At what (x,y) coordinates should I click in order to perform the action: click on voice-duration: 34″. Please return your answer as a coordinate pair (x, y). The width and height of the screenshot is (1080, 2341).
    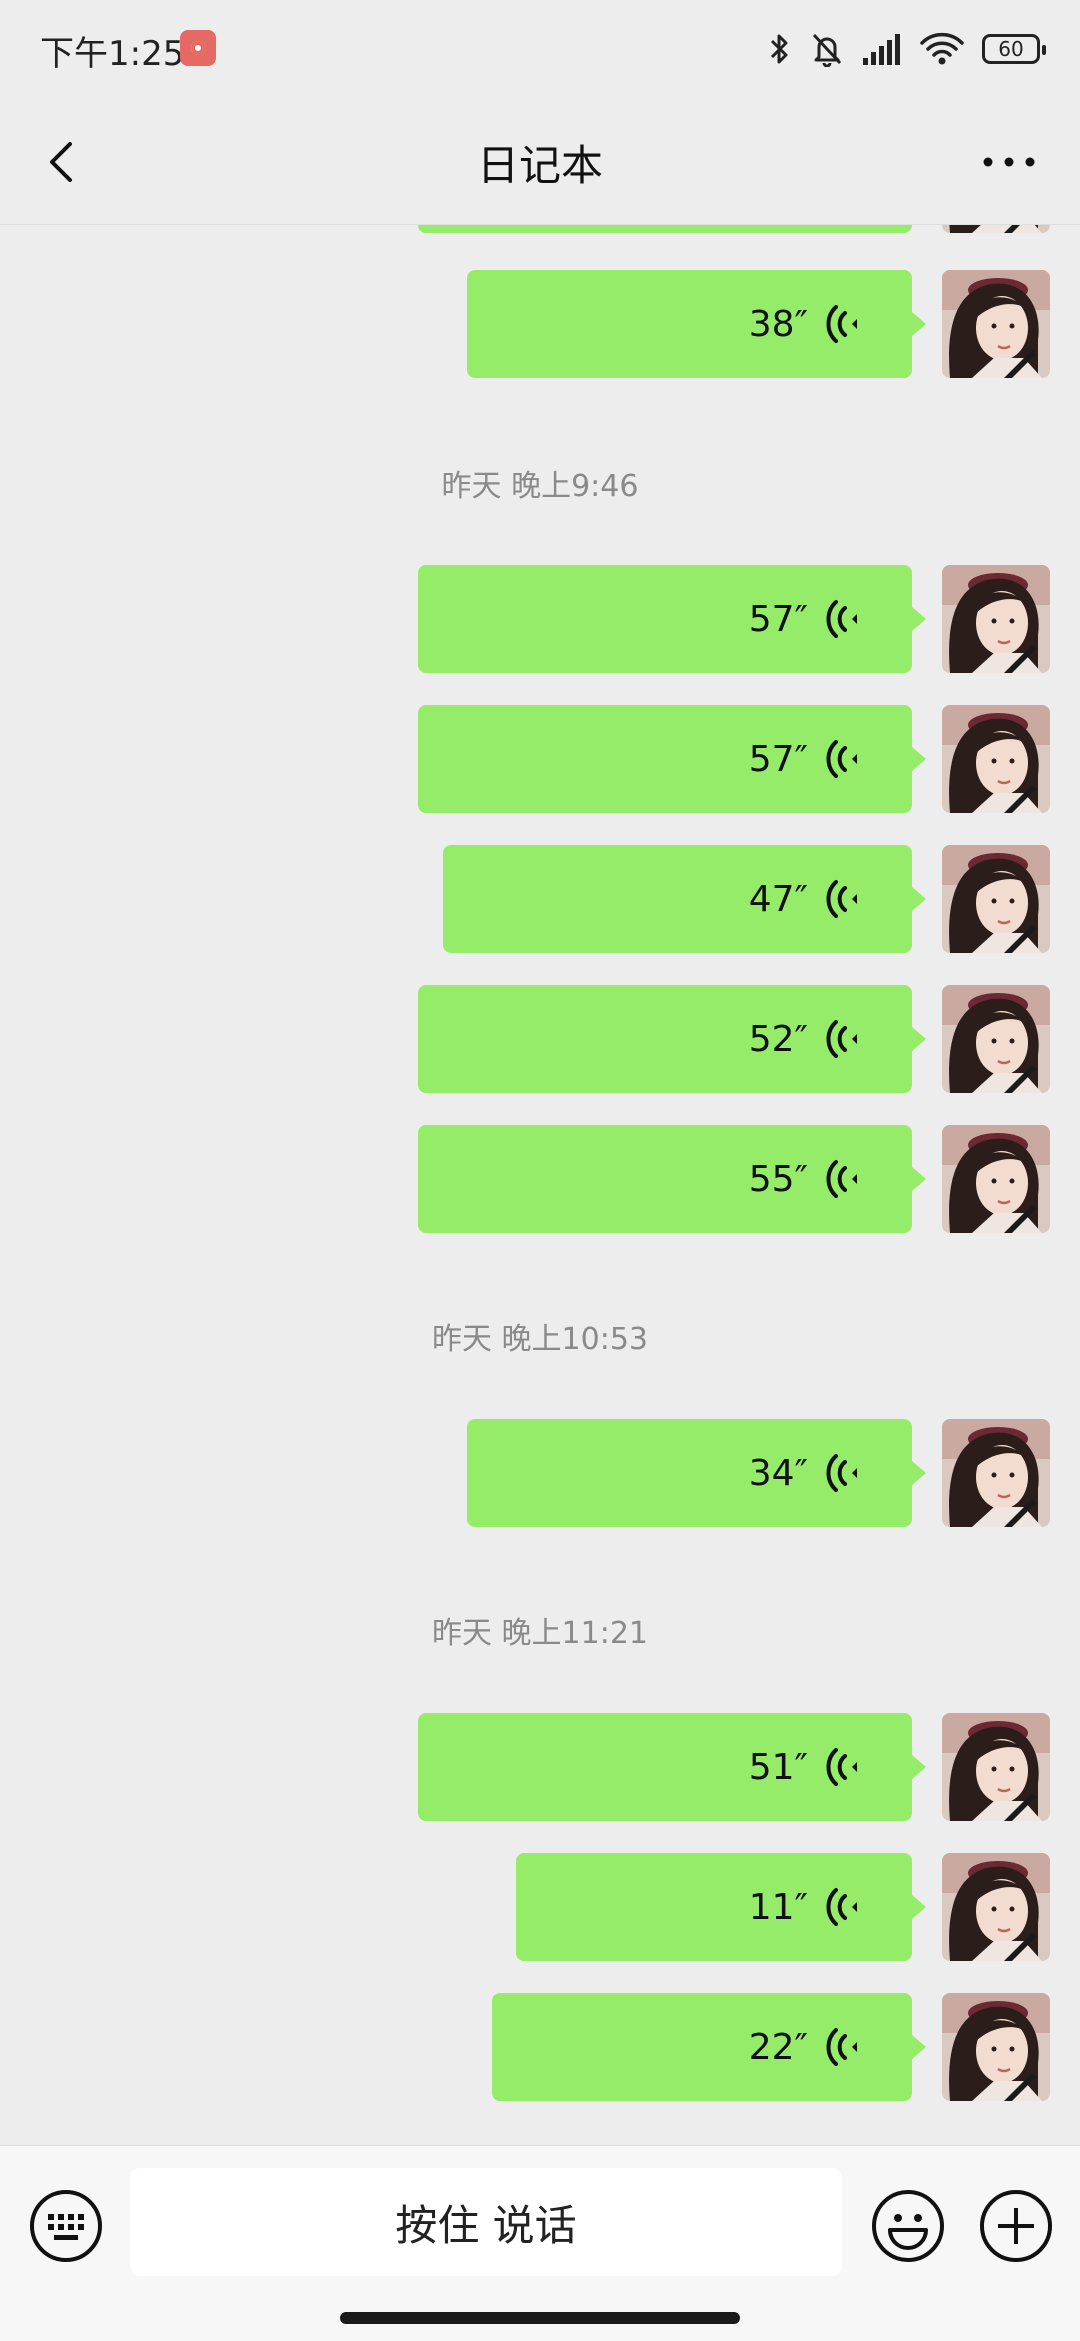
    Looking at the image, I should click on (778, 1473).